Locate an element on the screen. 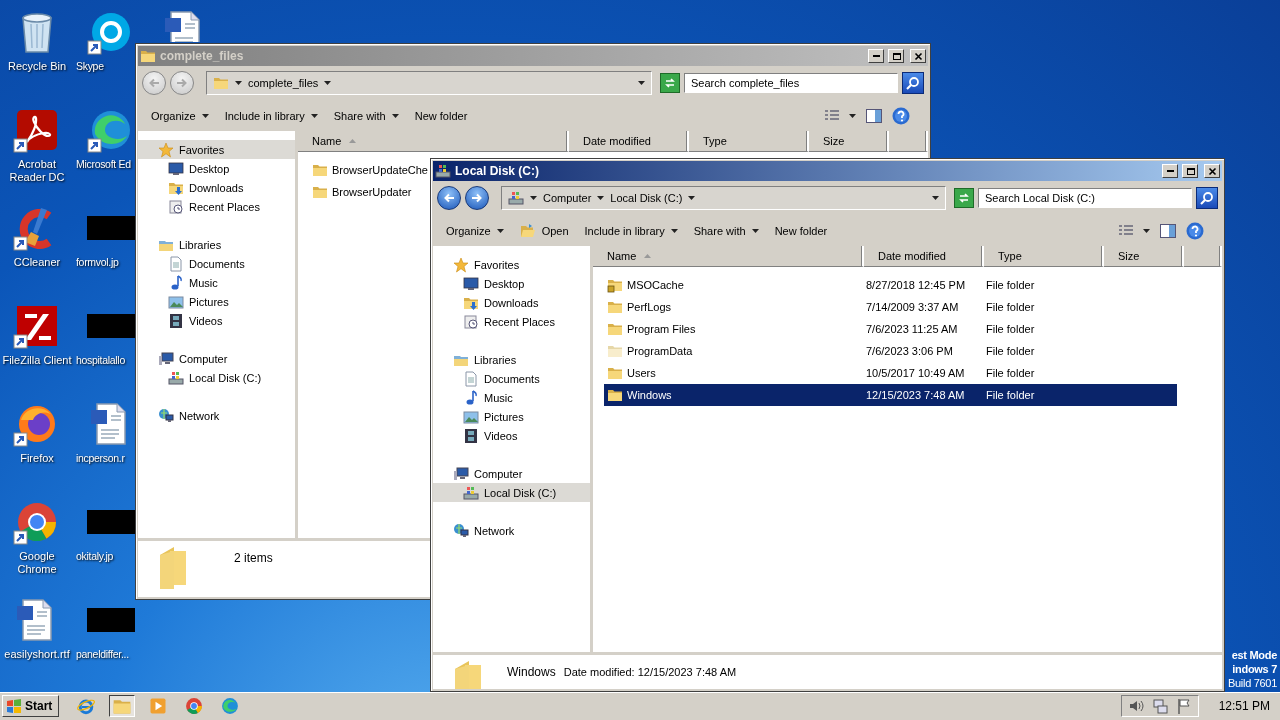  maximize-icon is located at coordinates (896, 56).